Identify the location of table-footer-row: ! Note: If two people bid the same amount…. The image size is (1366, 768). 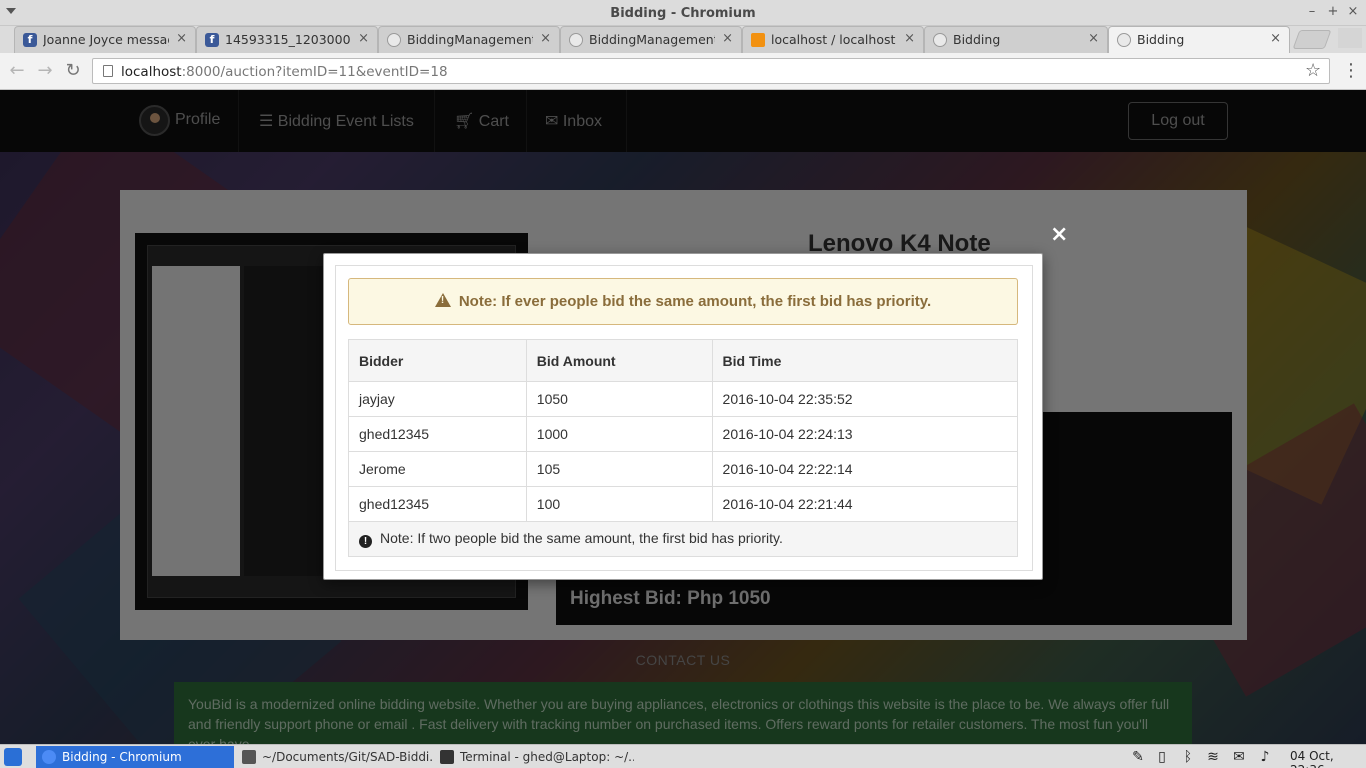
(683, 539).